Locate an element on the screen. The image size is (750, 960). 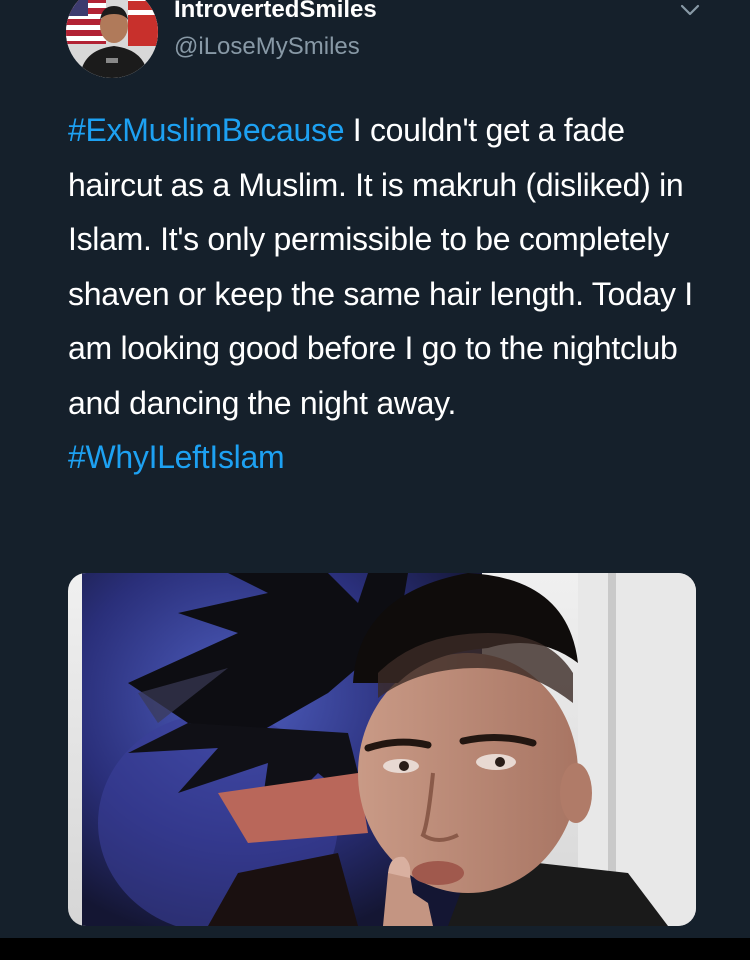
display-name: IntrovertedSmiles is located at coordinates (275, 12).